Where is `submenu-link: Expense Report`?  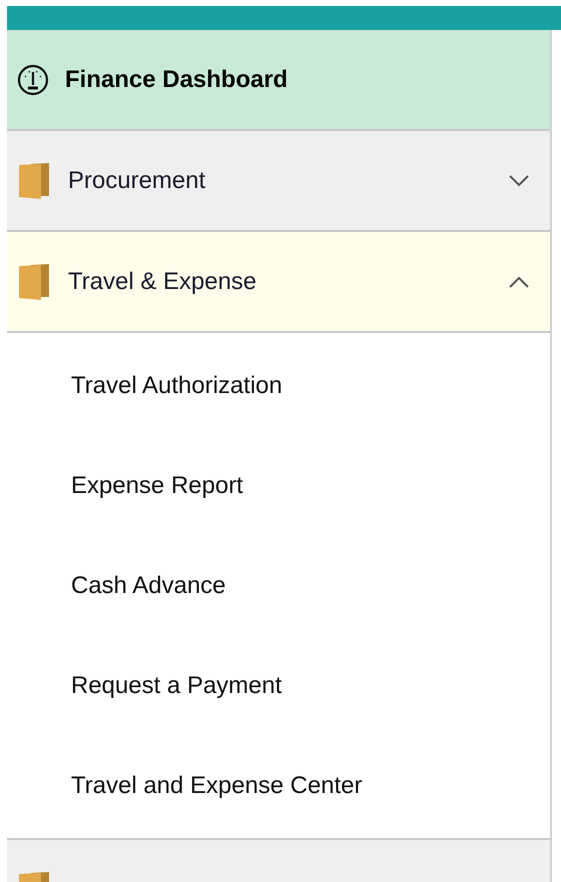
submenu-link: Expense Report is located at coordinates (278, 486).